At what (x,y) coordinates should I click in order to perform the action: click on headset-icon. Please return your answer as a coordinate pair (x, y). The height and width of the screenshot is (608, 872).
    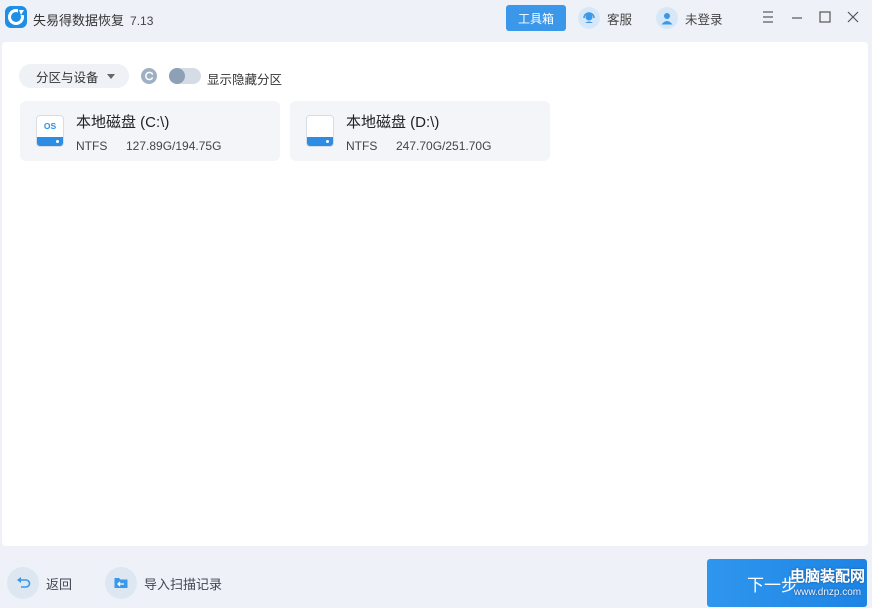
    Looking at the image, I should click on (589, 18).